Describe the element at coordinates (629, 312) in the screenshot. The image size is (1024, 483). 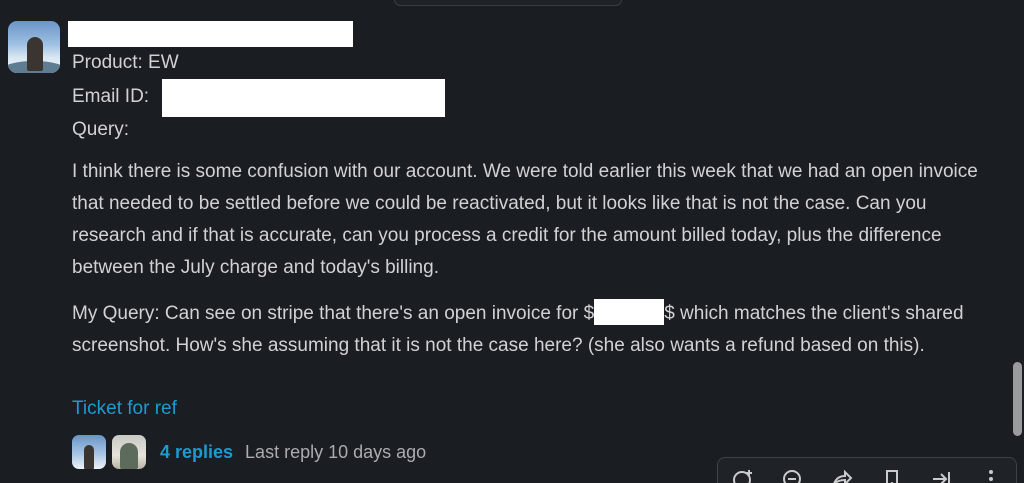
I see `redacted-amount` at that location.